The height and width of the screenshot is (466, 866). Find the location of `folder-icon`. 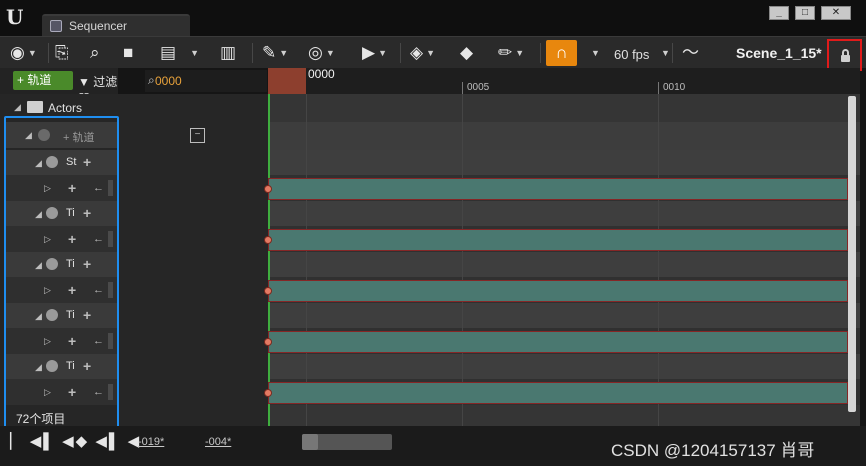

folder-icon is located at coordinates (35, 107).